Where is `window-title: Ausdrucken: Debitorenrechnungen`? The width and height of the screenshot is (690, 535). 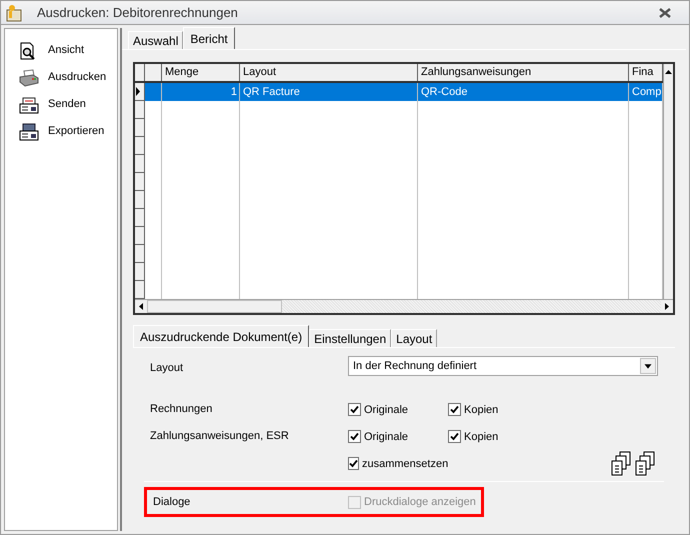
window-title: Ausdrucken: Debitorenrechnungen is located at coordinates (137, 13).